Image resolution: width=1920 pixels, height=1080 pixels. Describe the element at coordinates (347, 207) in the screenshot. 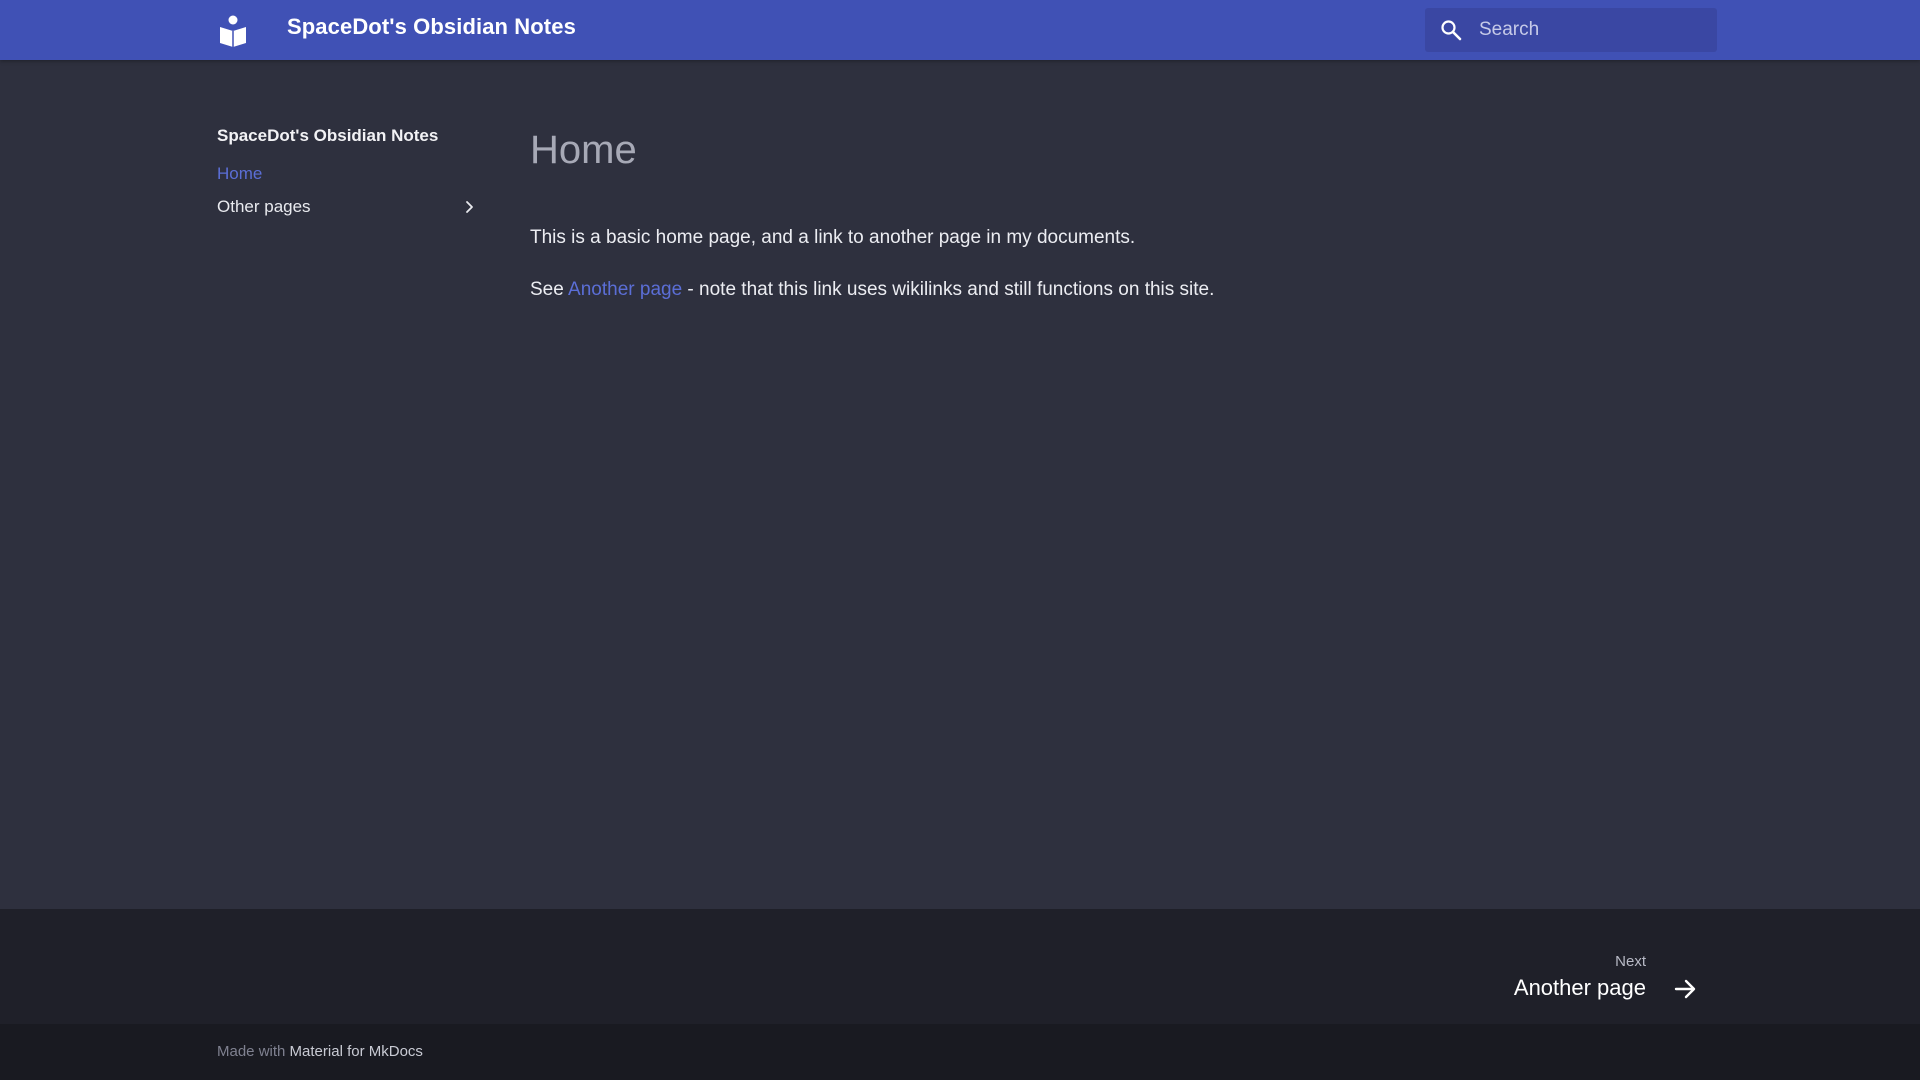

I see `sidebar-item-other-pages: Other pages` at that location.